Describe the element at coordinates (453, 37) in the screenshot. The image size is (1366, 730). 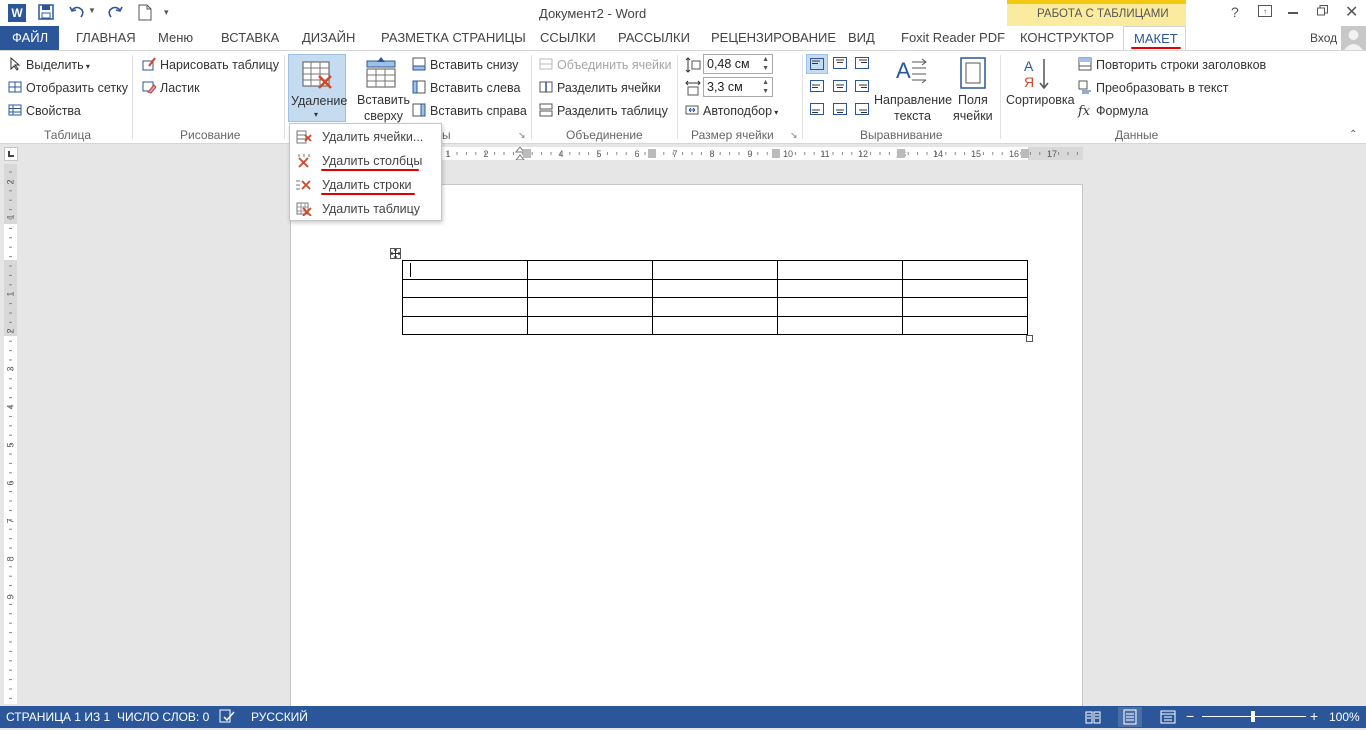
I see `tab-page-layout: РАЗМЕТКА СТРАНИЦЫ` at that location.